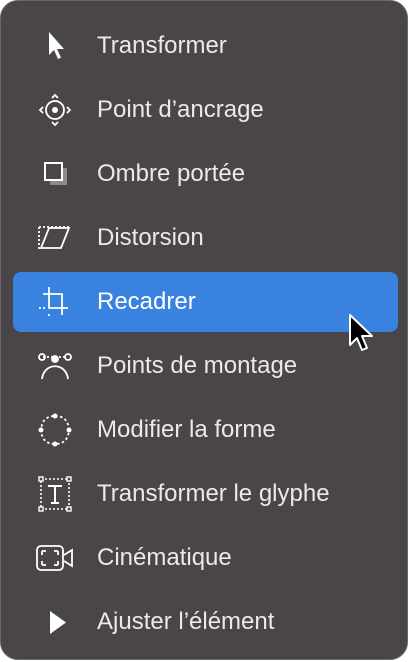  Describe the element at coordinates (150, 237) in the screenshot. I see `menu-item-label: Distorsion` at that location.